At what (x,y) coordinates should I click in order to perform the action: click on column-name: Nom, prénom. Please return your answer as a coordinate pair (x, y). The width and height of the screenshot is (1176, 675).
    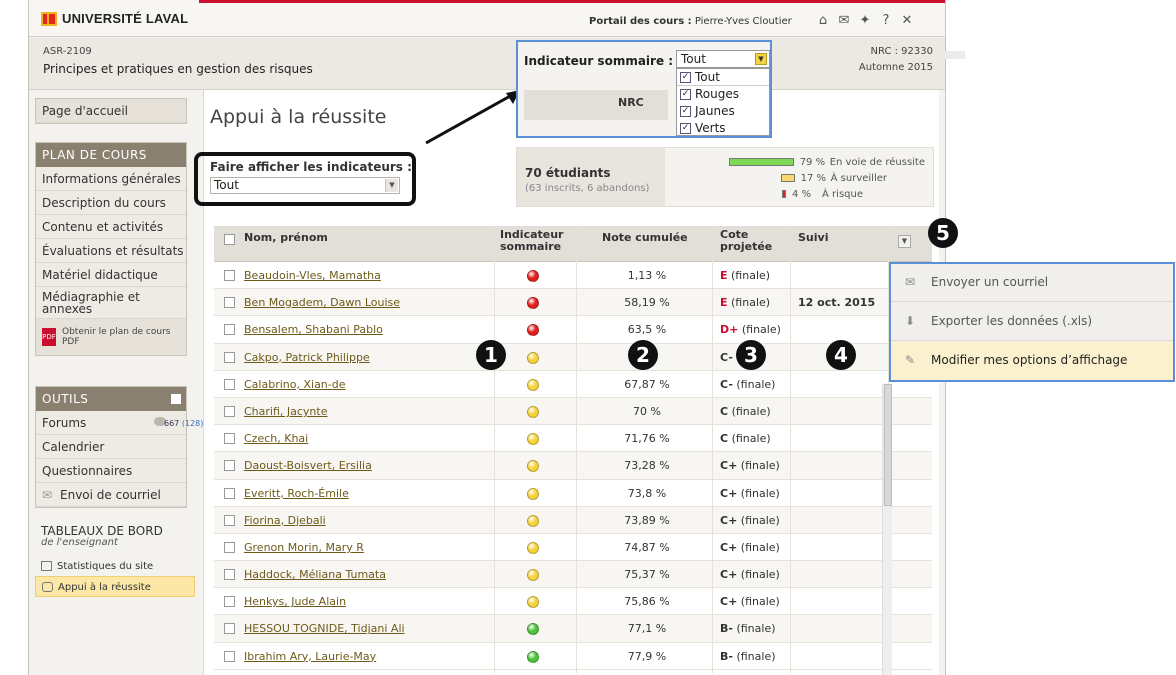
    Looking at the image, I should click on (286, 238).